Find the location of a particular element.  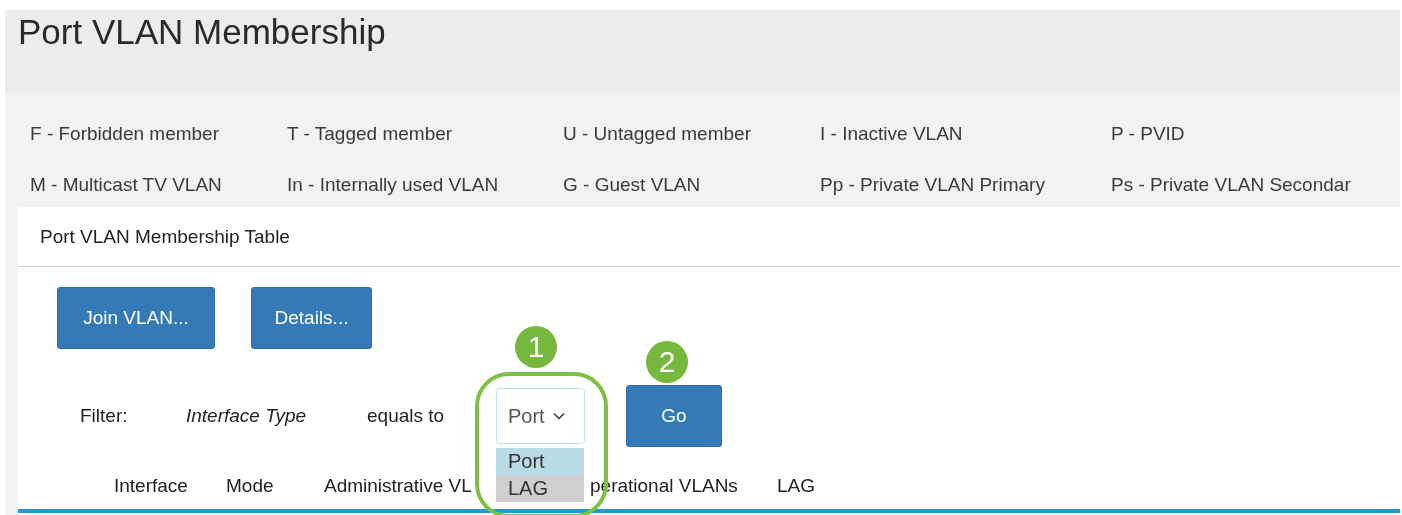

legend-item: I - Inactive VLAN is located at coordinates (892, 134).